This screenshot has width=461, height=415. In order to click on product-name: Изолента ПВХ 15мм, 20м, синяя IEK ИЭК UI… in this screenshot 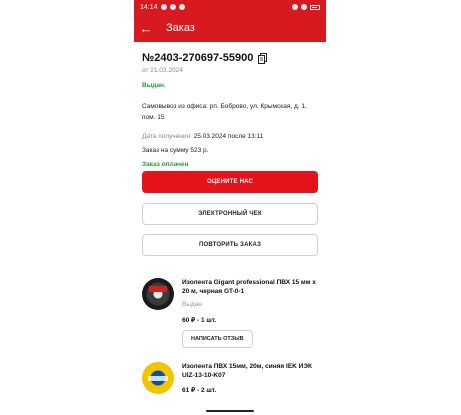, I will do `click(247, 371)`.